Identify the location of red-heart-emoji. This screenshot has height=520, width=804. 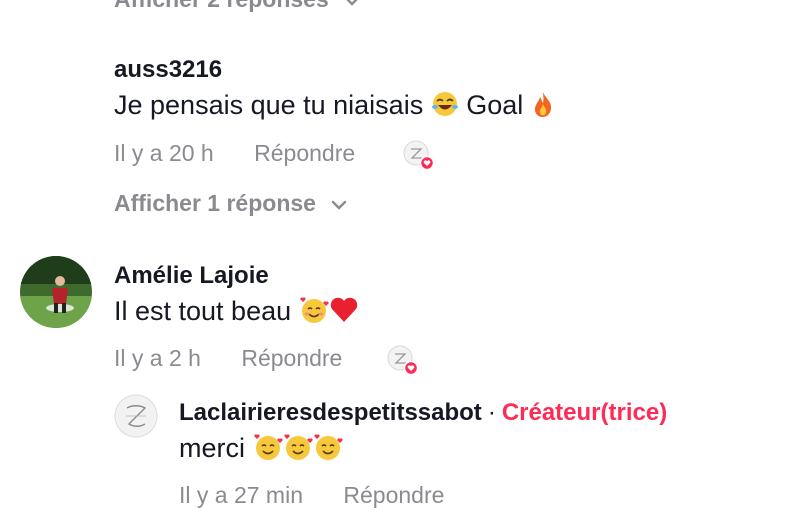
(343, 309).